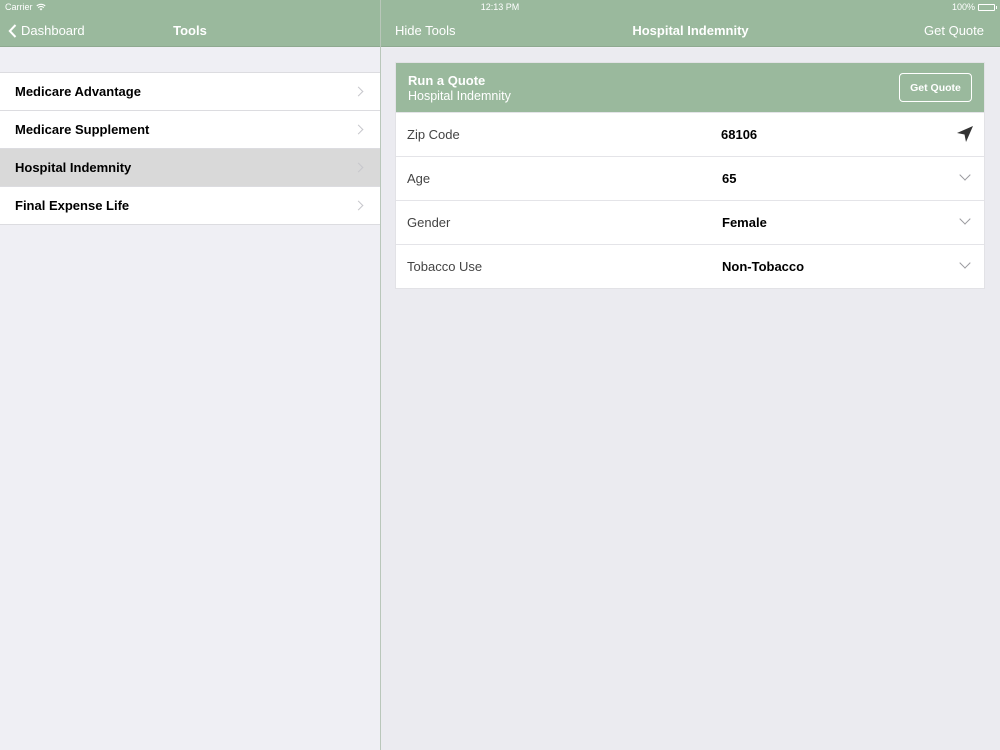 The height and width of the screenshot is (750, 1000). Describe the element at coordinates (82, 129) in the screenshot. I see `tool-item-label: Medicare Supplement` at that location.